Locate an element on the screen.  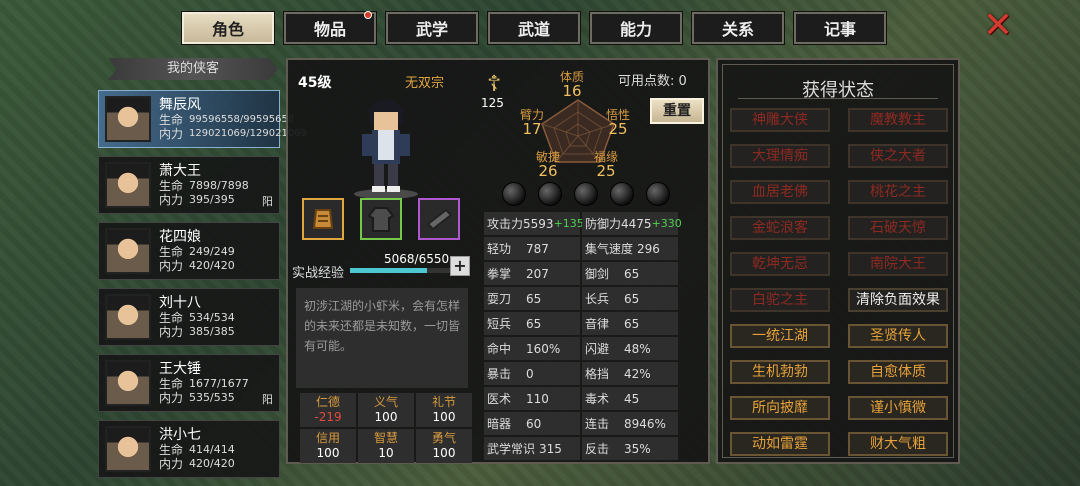
hp-value: 7898/7898 is located at coordinates (219, 185).